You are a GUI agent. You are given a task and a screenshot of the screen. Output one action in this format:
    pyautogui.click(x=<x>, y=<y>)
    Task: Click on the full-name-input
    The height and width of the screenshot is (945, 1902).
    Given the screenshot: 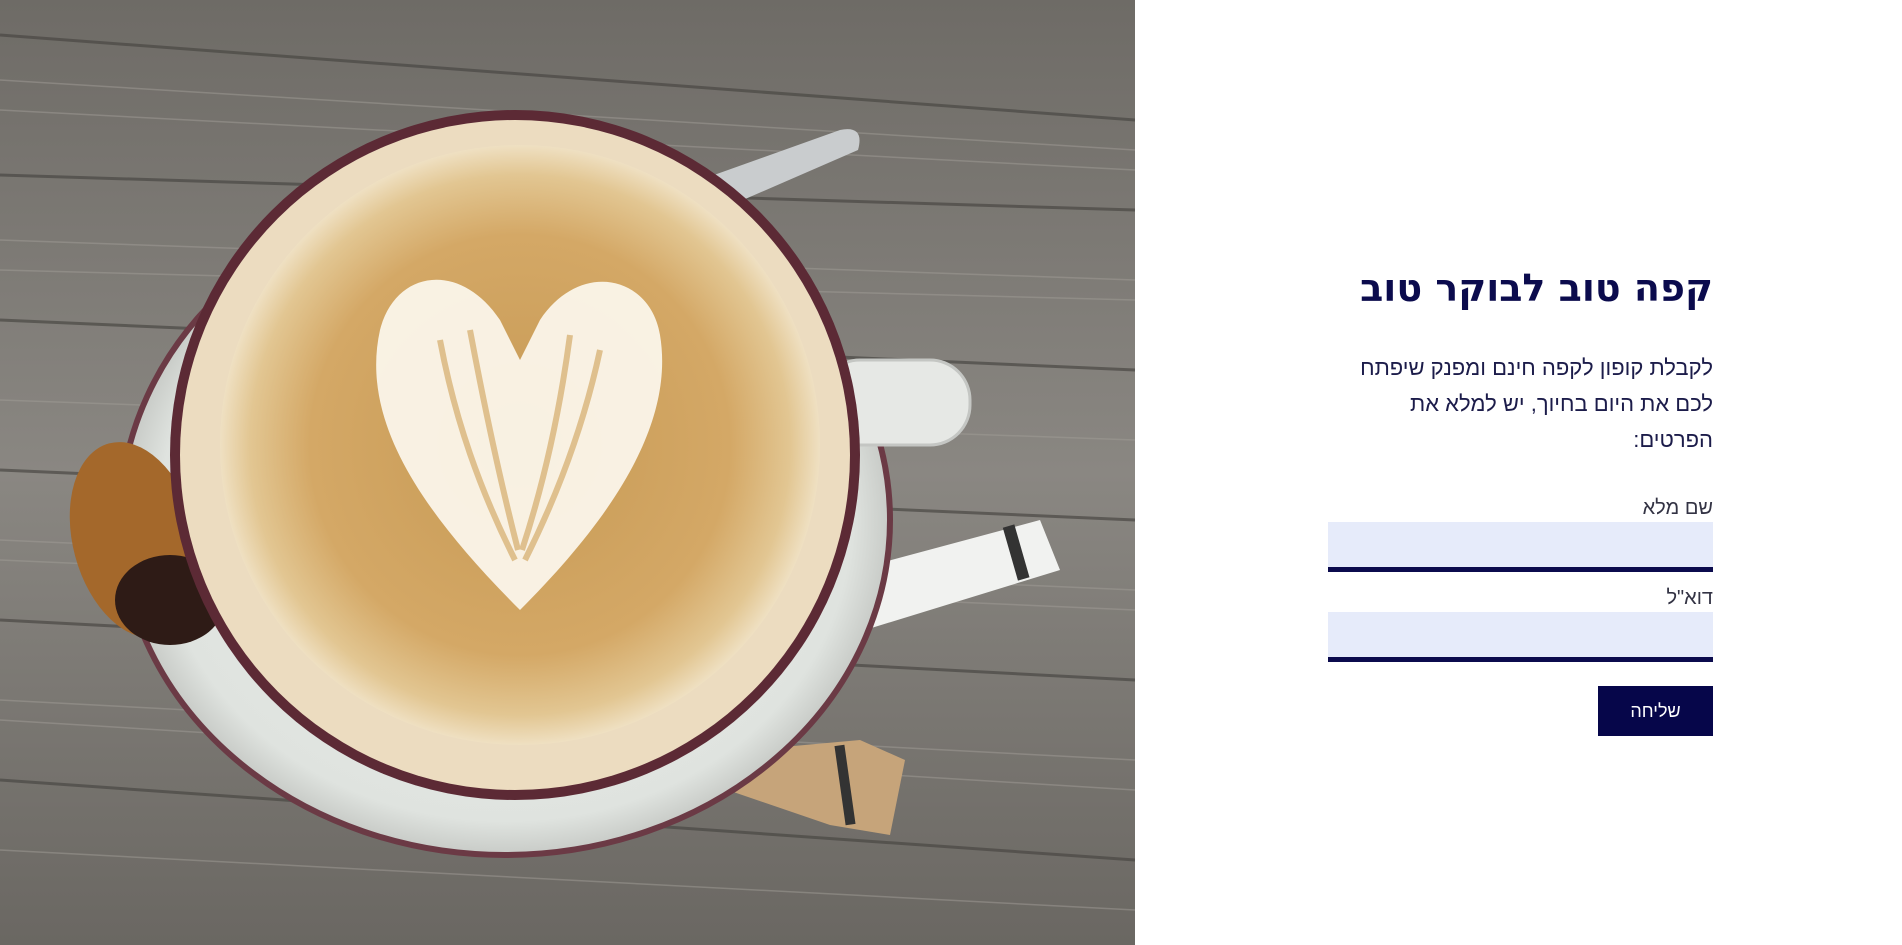 What is the action you would take?
    pyautogui.click(x=1520, y=547)
    